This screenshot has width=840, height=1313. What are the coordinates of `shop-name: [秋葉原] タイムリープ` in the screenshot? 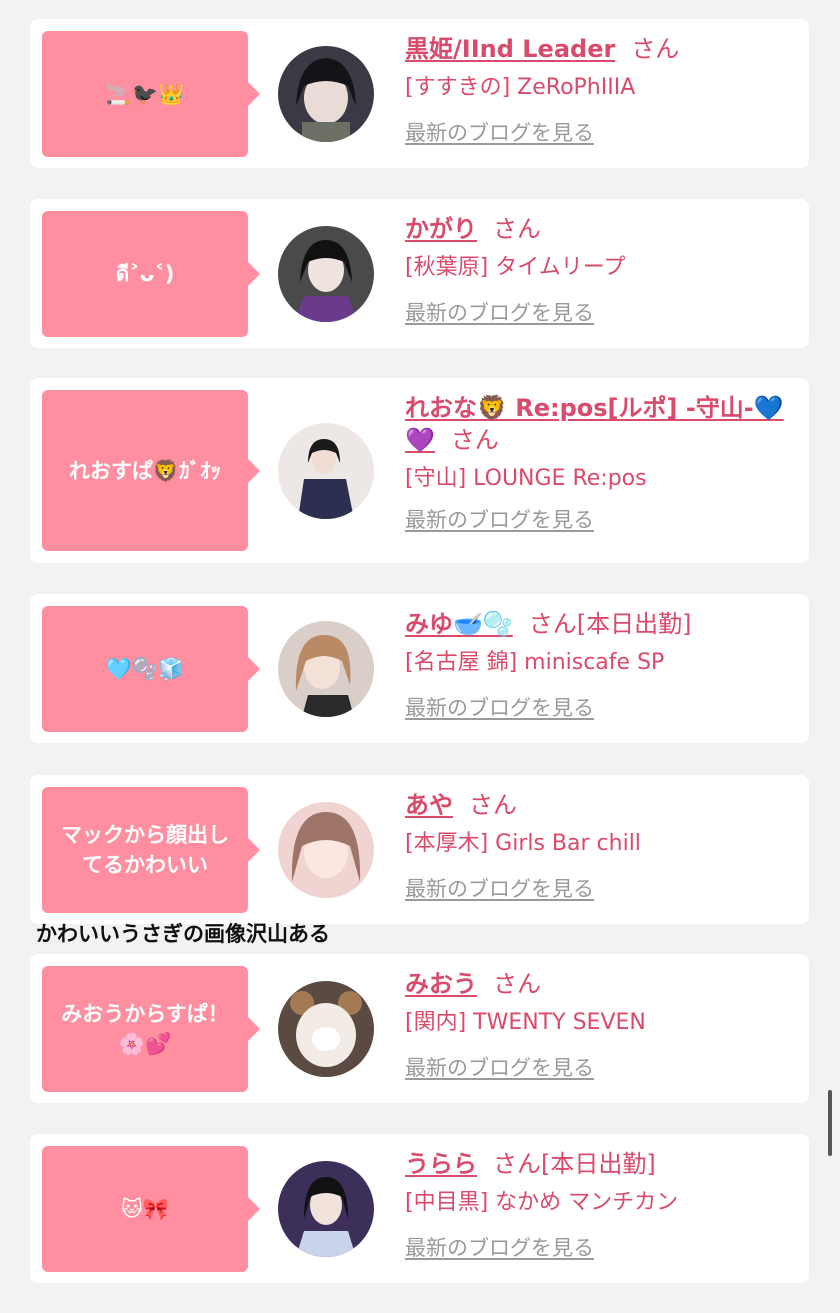 It's located at (515, 267).